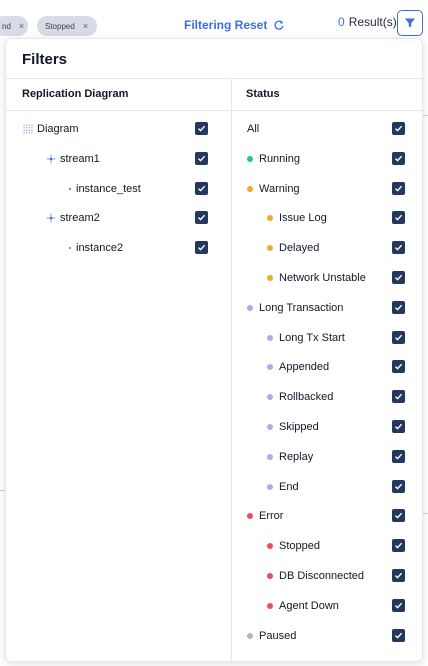 This screenshot has height=666, width=428. What do you see at coordinates (312, 337) in the screenshot?
I see `status-item-label: Long Tx Start` at bounding box center [312, 337].